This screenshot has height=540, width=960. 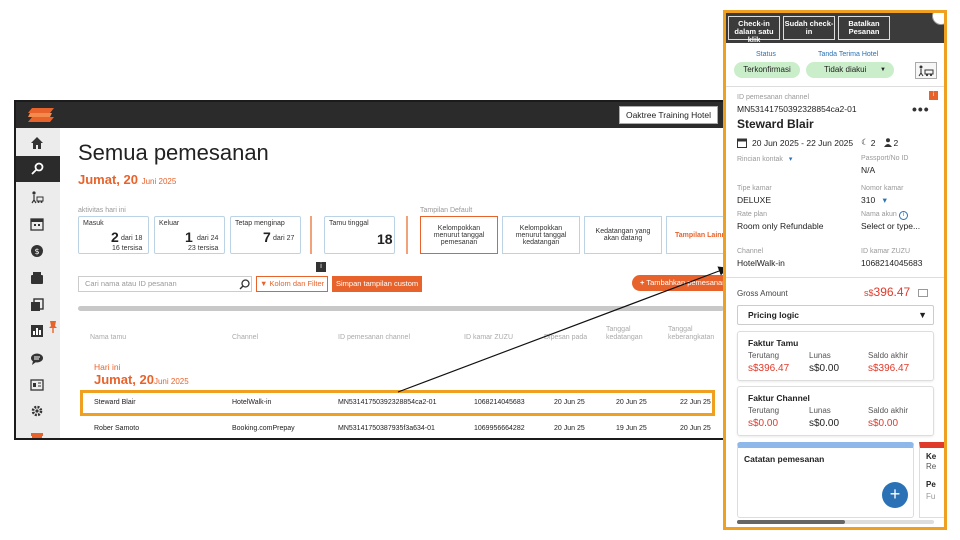 I want to click on status-label: Status, so click(x=766, y=54).